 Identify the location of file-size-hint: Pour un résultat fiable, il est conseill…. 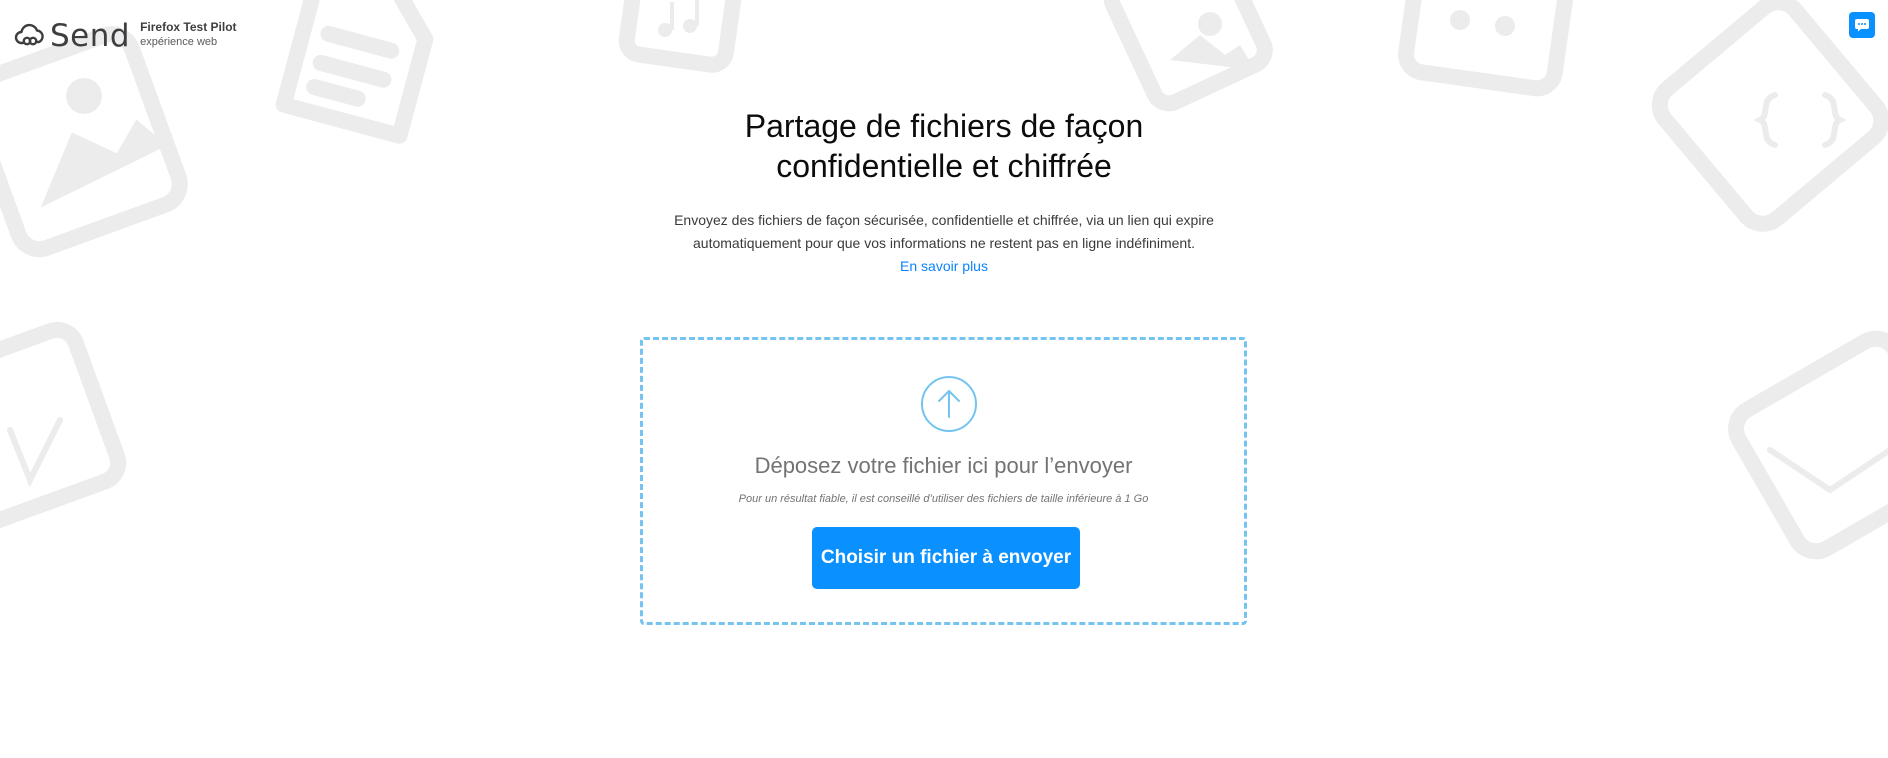
(943, 499).